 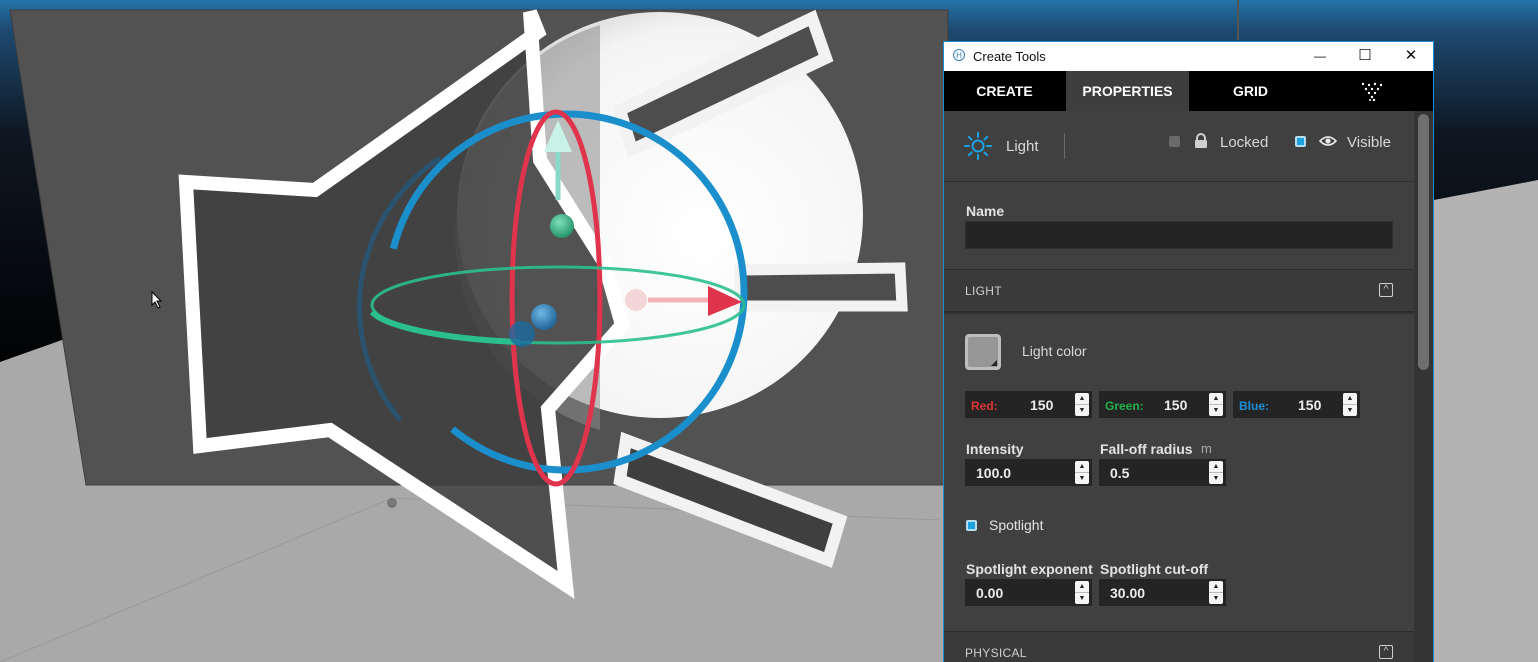 I want to click on entity-type-label: Light, so click(x=1022, y=146).